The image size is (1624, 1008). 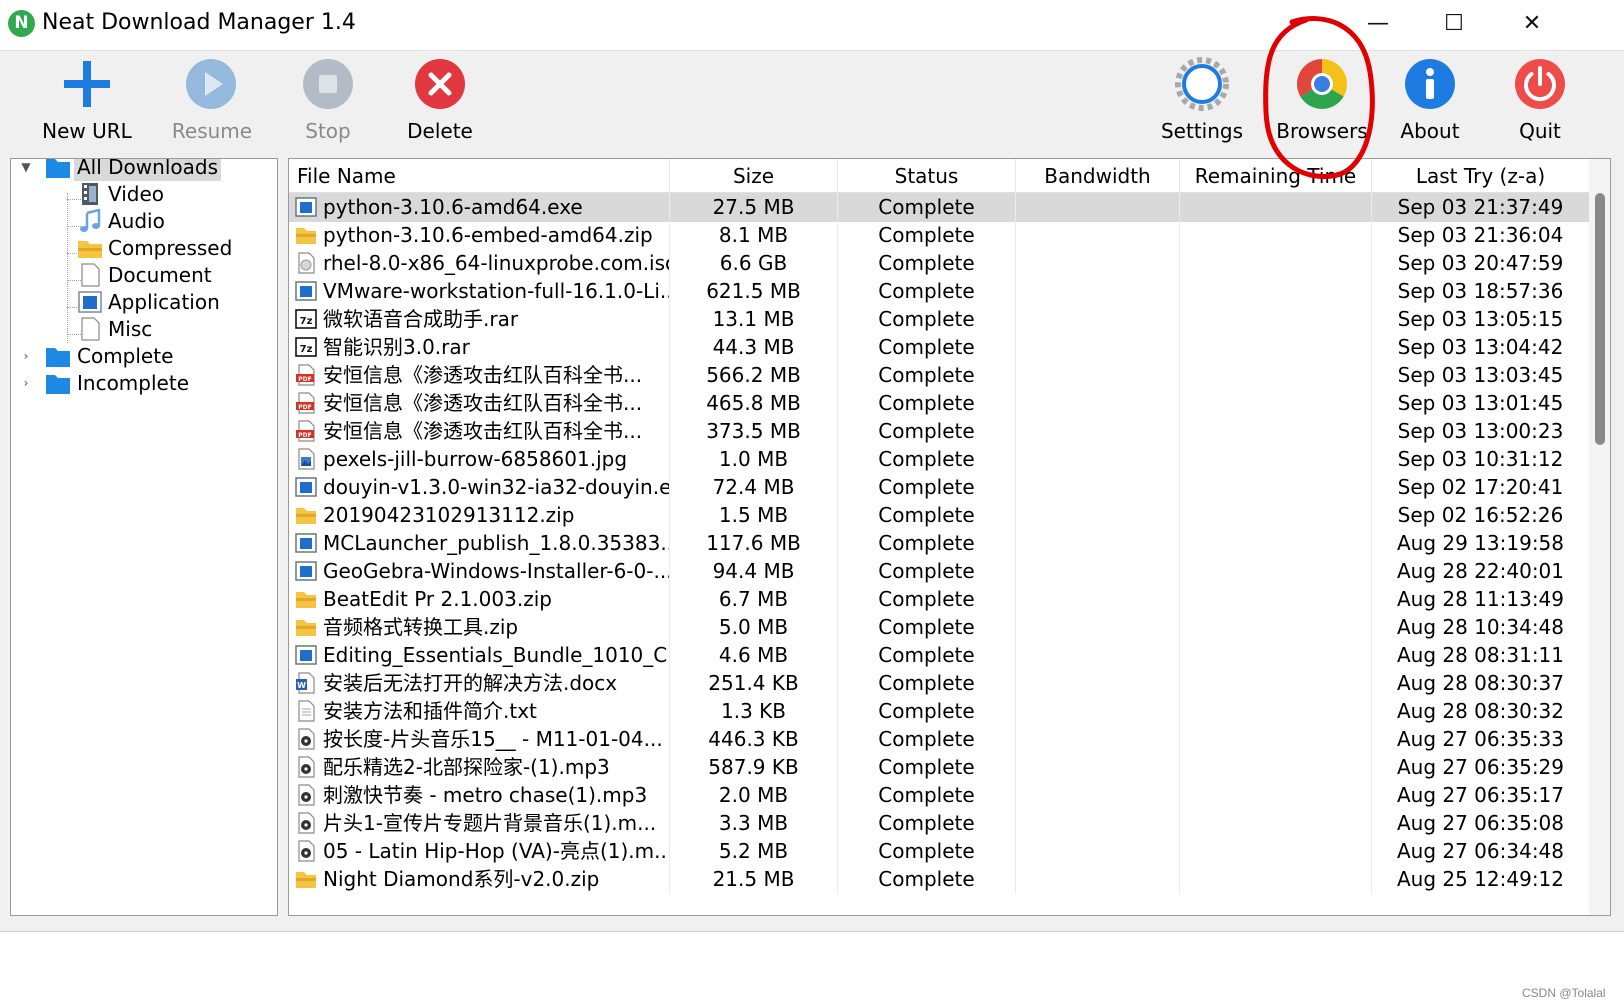 What do you see at coordinates (328, 101) in the screenshot?
I see `stop-button: Stop` at bounding box center [328, 101].